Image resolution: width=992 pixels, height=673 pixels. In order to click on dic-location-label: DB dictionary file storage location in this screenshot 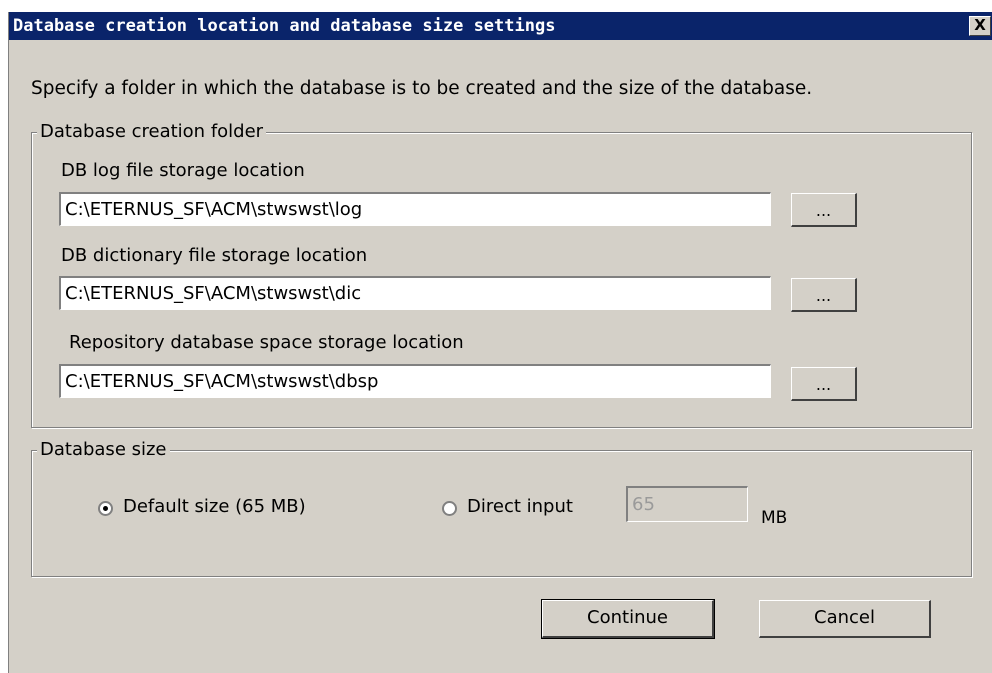, I will do `click(214, 255)`.